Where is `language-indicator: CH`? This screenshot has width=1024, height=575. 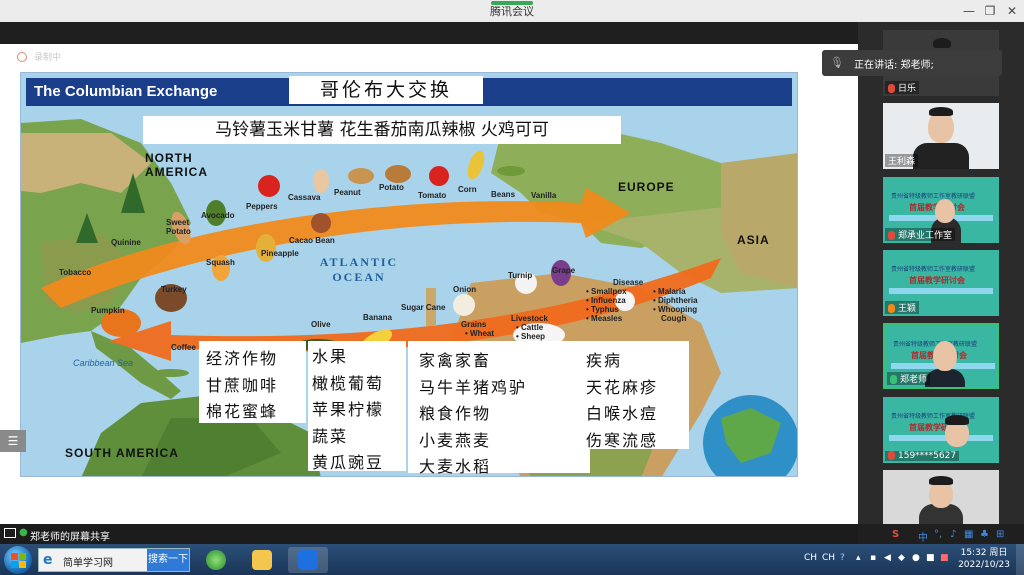 language-indicator: CH is located at coordinates (810, 558).